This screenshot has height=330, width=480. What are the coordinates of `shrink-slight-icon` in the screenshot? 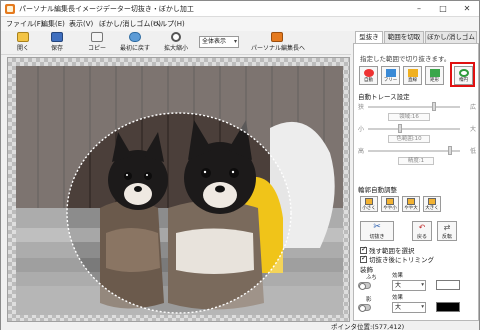 It's located at (390, 201).